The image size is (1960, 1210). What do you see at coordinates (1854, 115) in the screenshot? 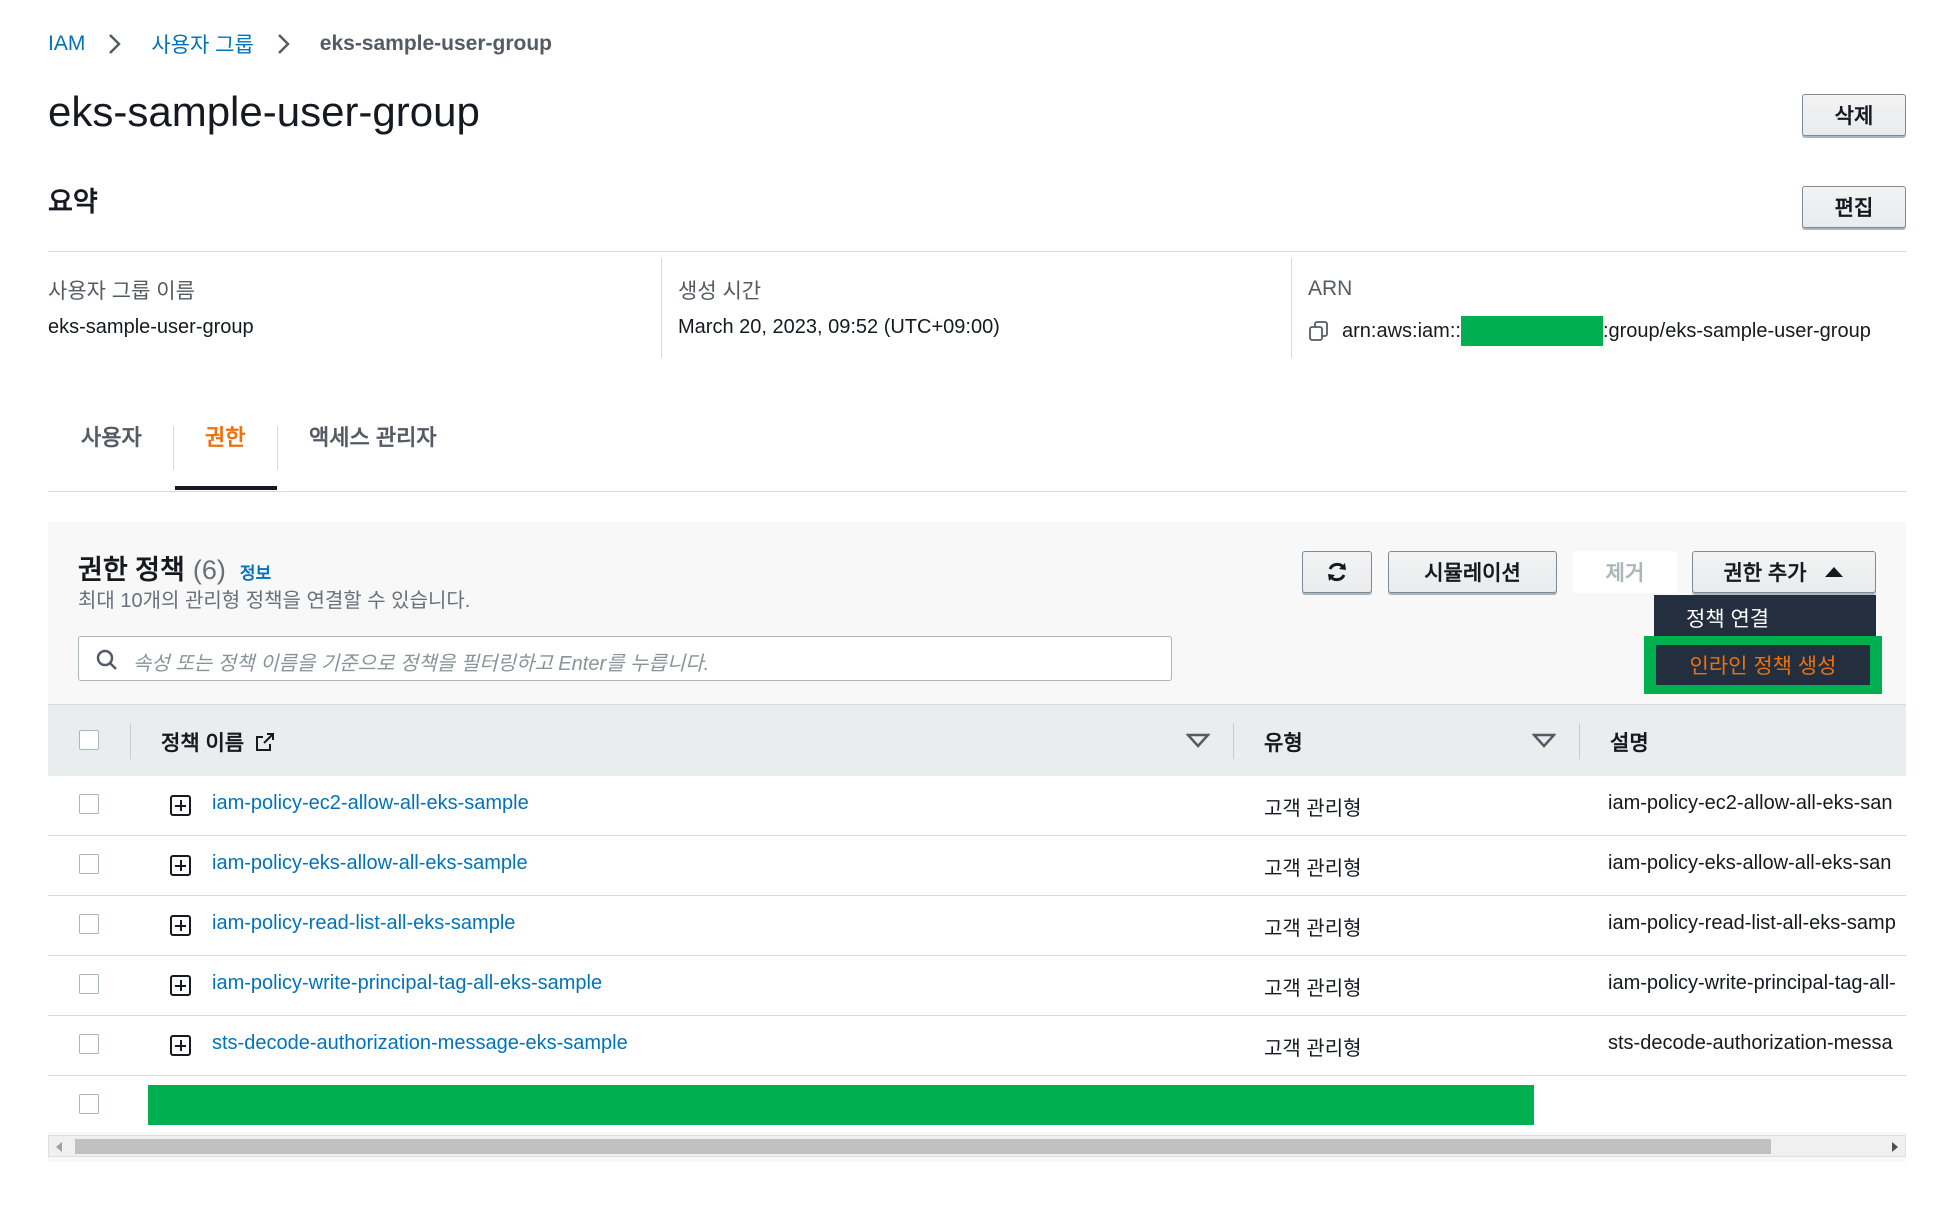
I see `delete-button: 삭제` at bounding box center [1854, 115].